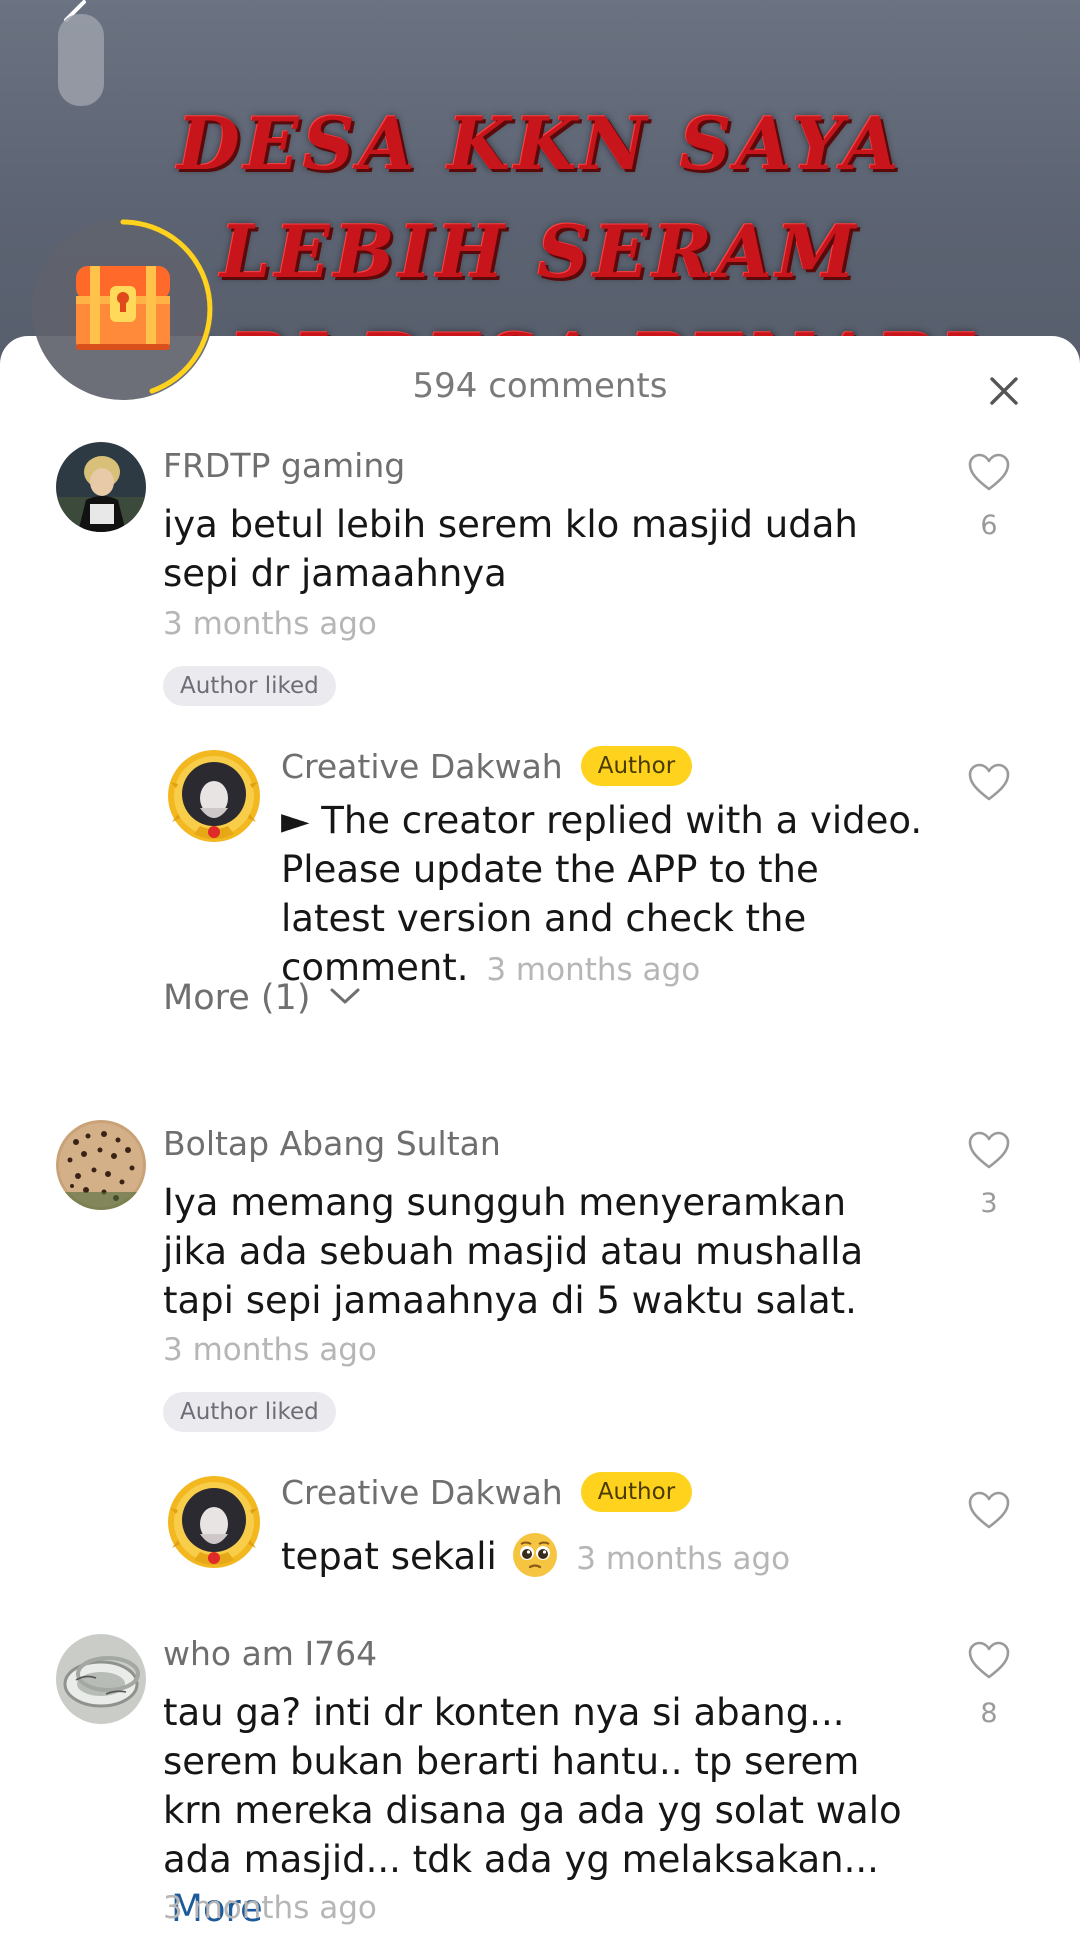 This screenshot has height=1949, width=1080. I want to click on comment-username: FRDTP gaming, so click(284, 465).